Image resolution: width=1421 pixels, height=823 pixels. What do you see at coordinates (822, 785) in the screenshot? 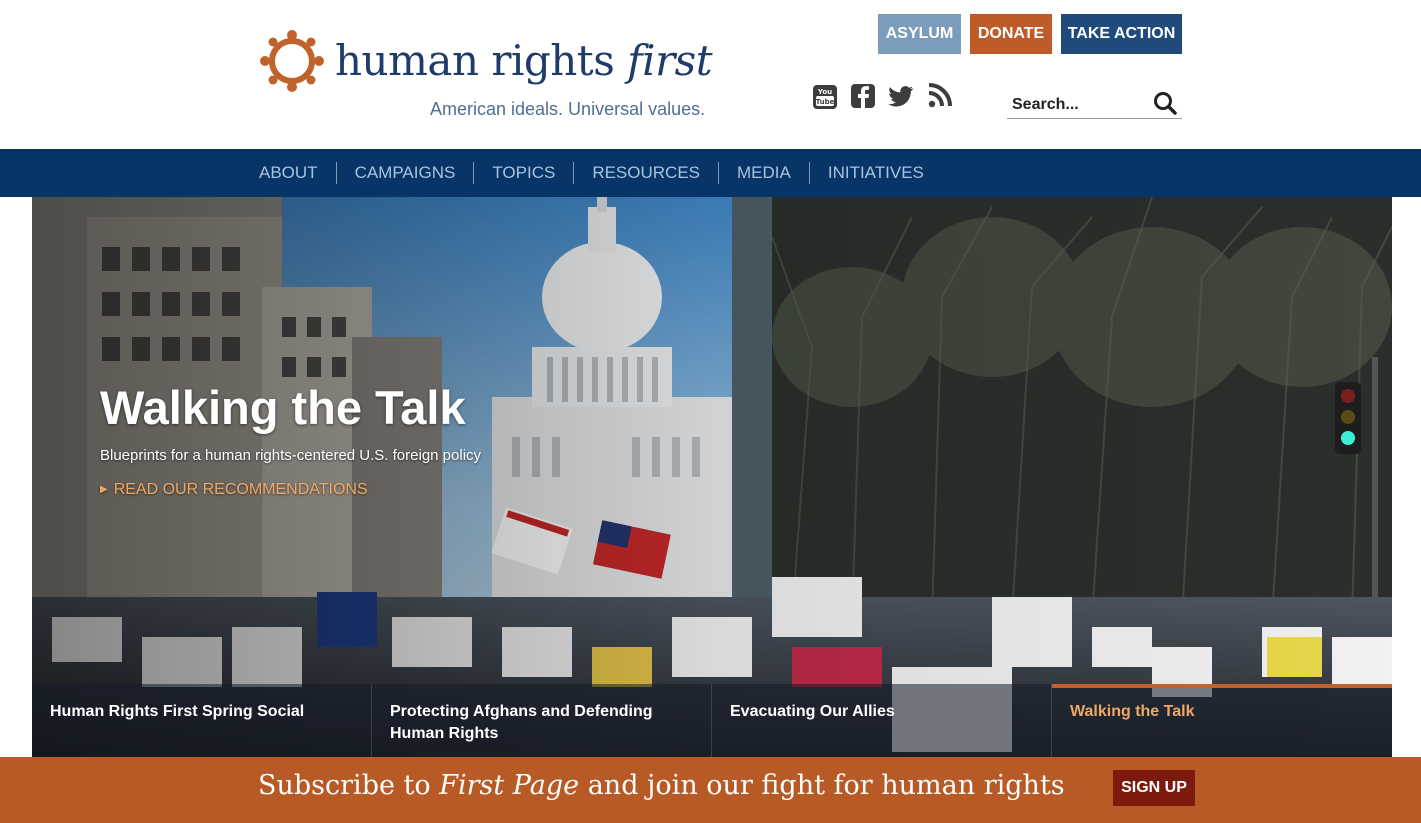
I see `subscribe-text-after: and join our fight for human rights` at bounding box center [822, 785].